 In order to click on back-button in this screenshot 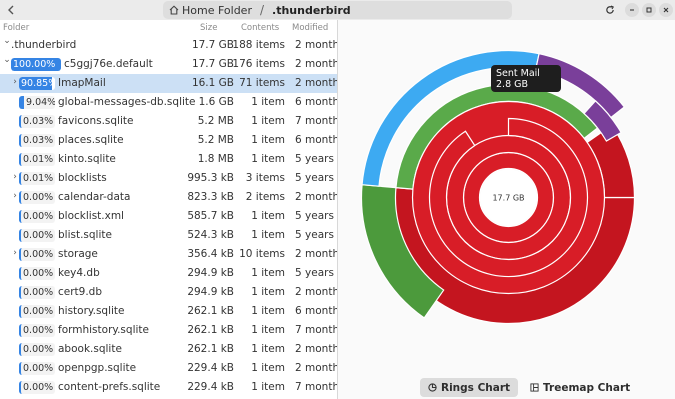, I will do `click(11, 10)`.